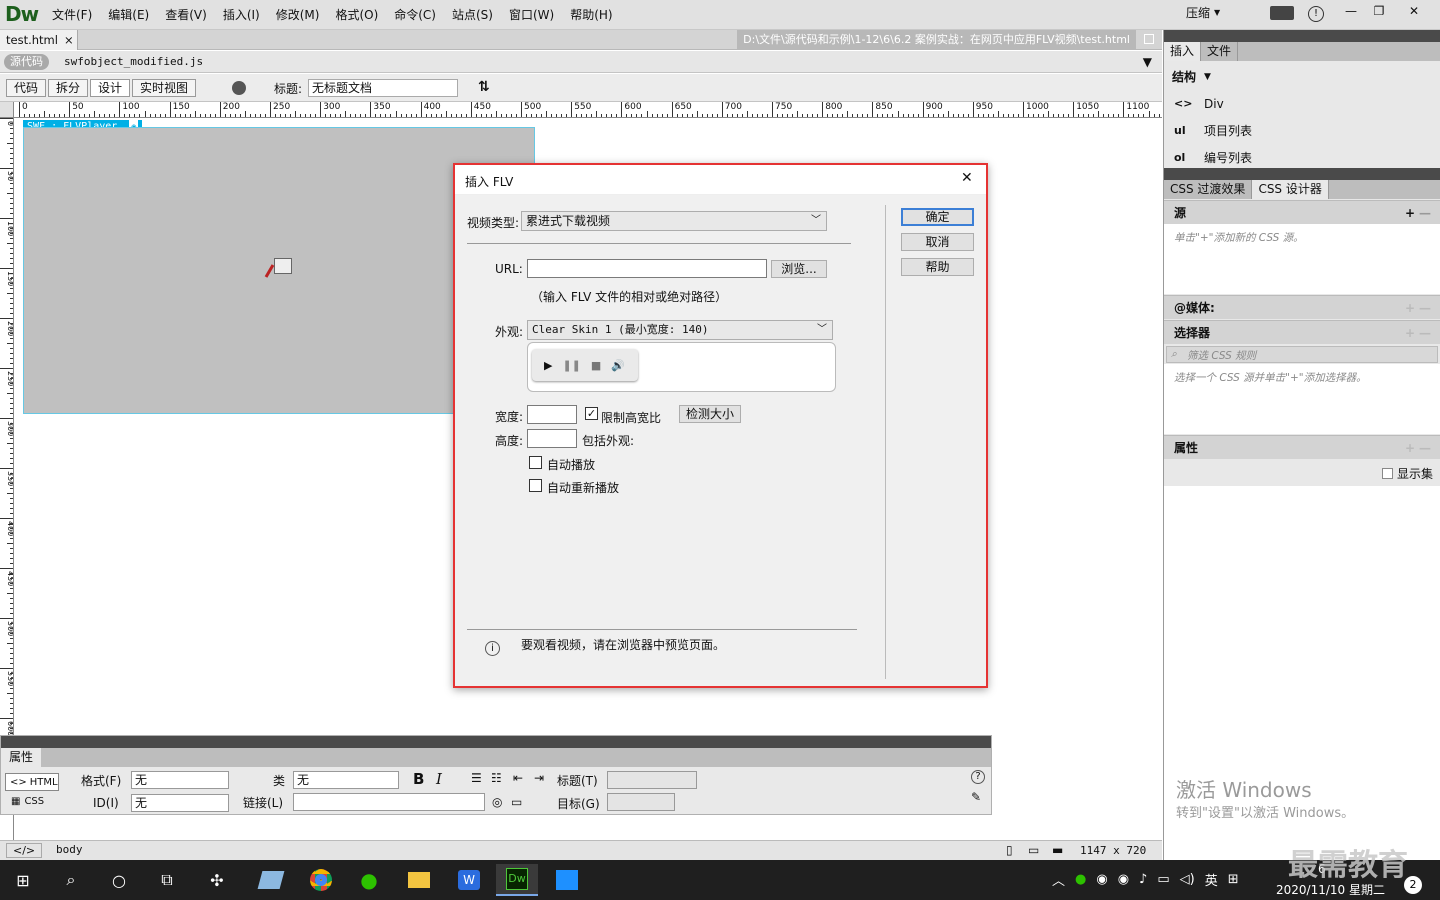  What do you see at coordinates (1208, 189) in the screenshot?
I see `tab-css-transitions: CSS 过渡效果` at bounding box center [1208, 189].